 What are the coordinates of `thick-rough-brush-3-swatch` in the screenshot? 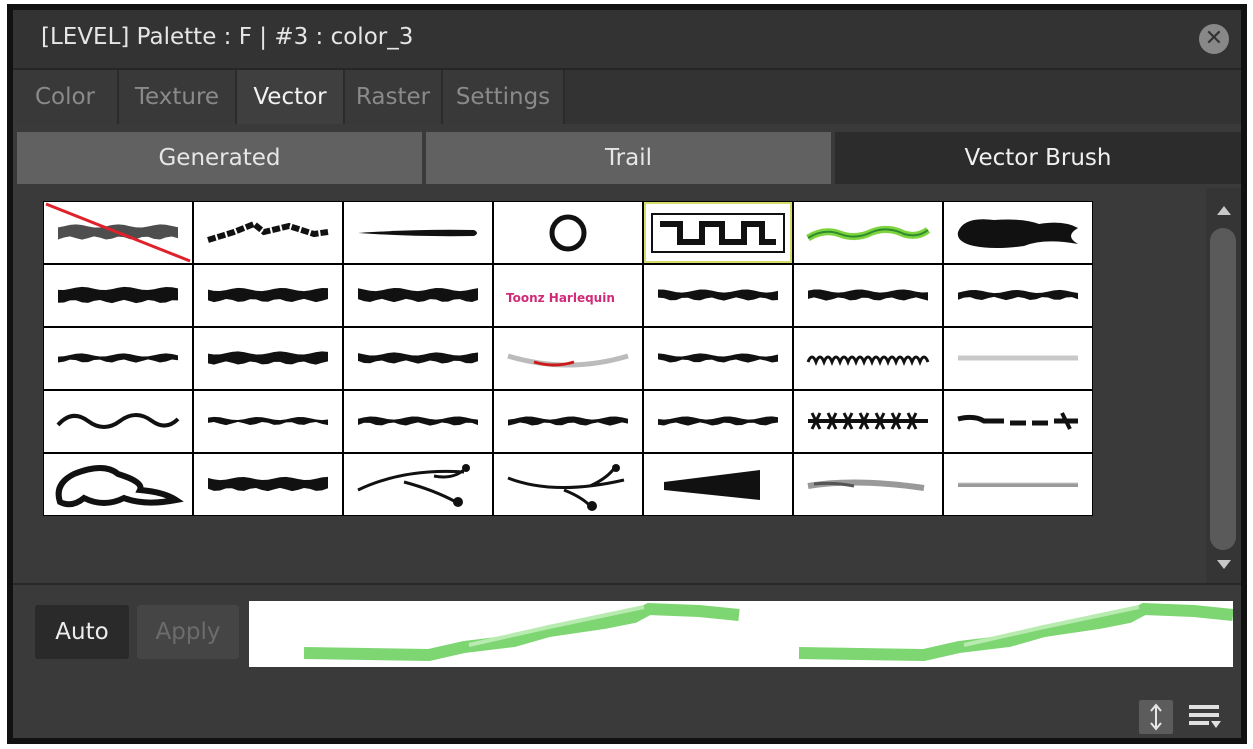 It's located at (418, 295).